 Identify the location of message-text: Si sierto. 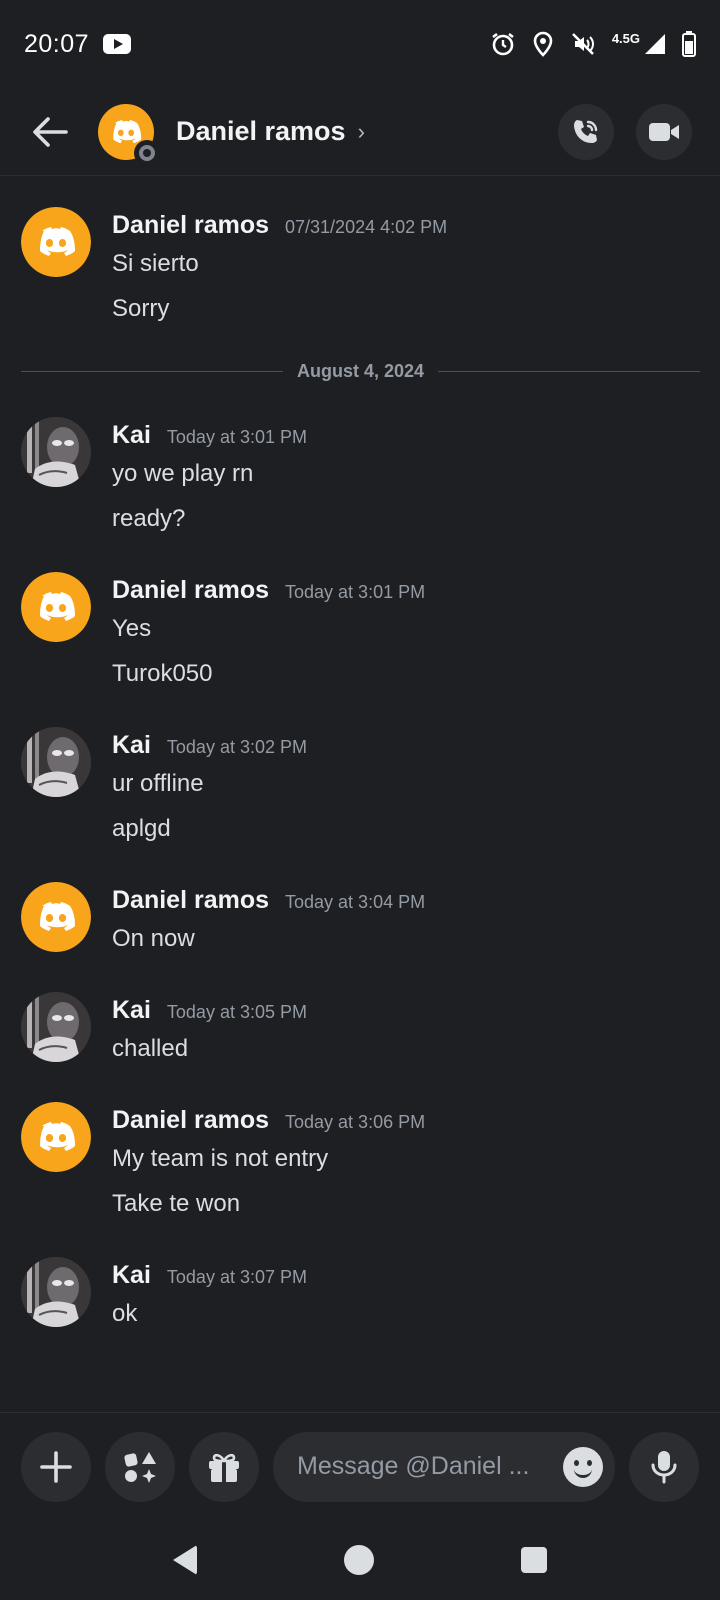
(155, 271).